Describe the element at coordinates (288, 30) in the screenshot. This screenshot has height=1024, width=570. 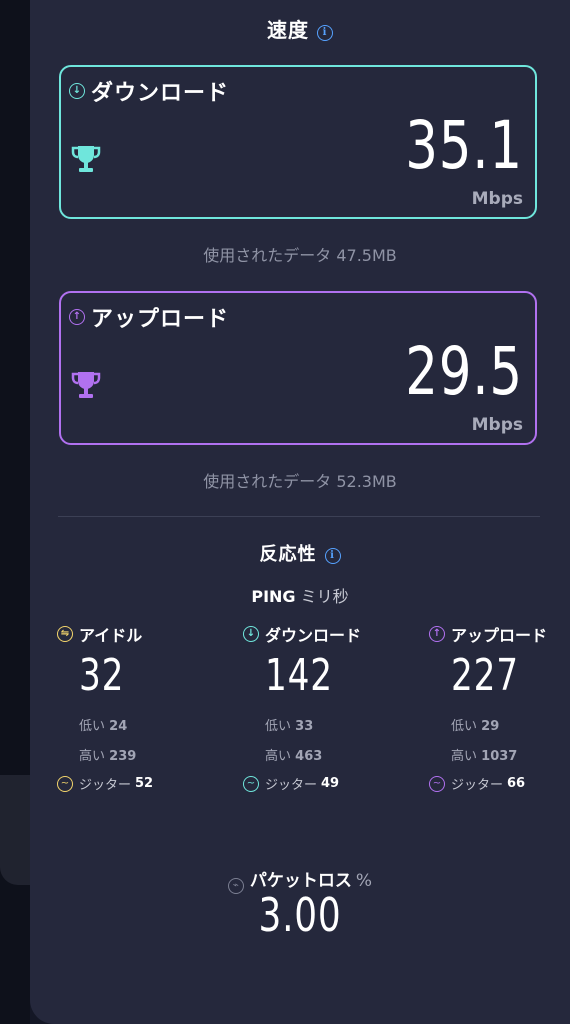
I see `speed-title: 速度` at that location.